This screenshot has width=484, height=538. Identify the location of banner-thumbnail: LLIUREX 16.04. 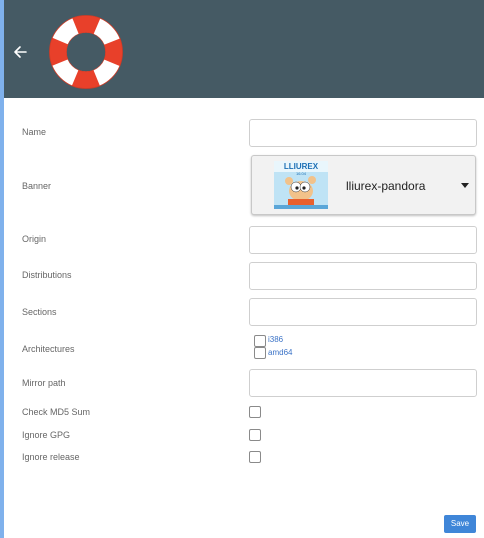
(301, 185).